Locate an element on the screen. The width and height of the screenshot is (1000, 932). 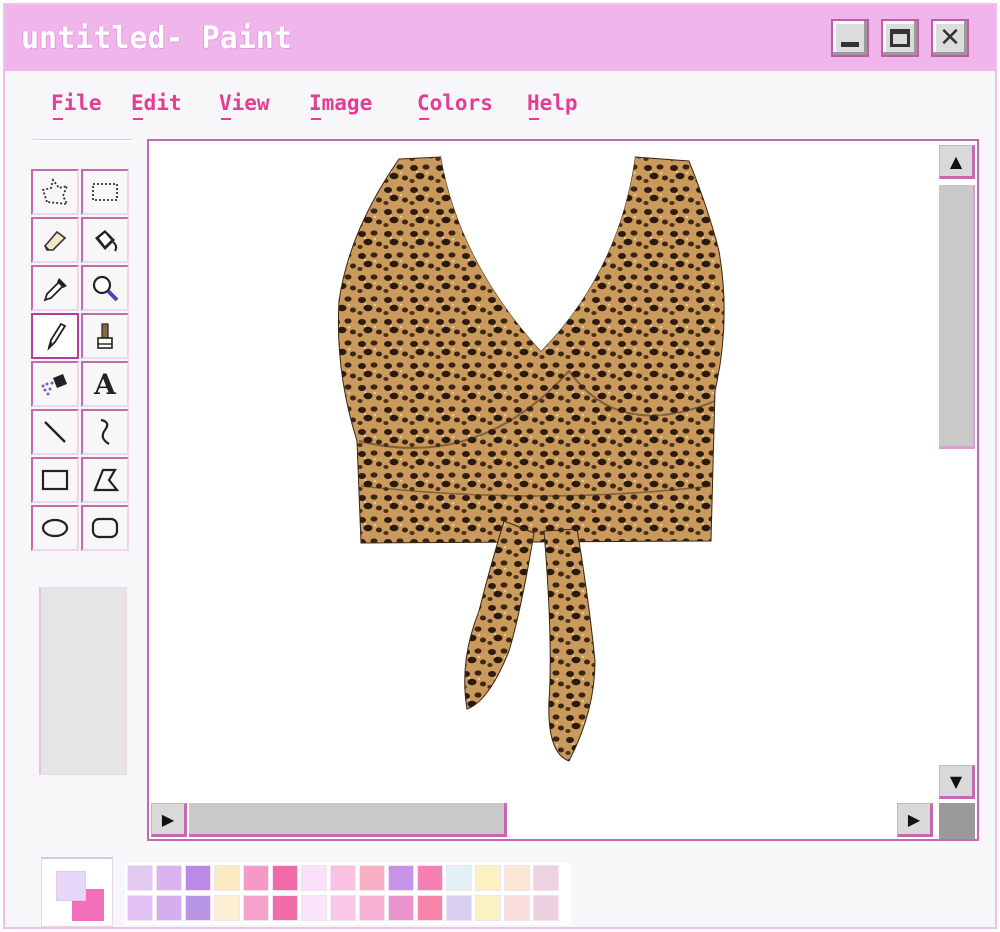
maximize-icon is located at coordinates (900, 38).